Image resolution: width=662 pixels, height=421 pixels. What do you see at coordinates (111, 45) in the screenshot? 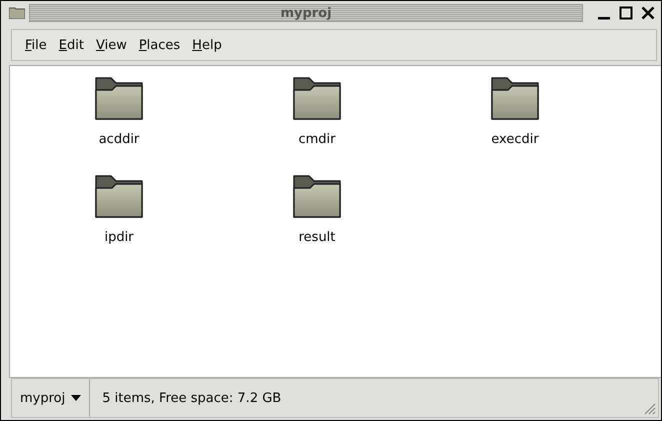
I see `menu-item: View` at bounding box center [111, 45].